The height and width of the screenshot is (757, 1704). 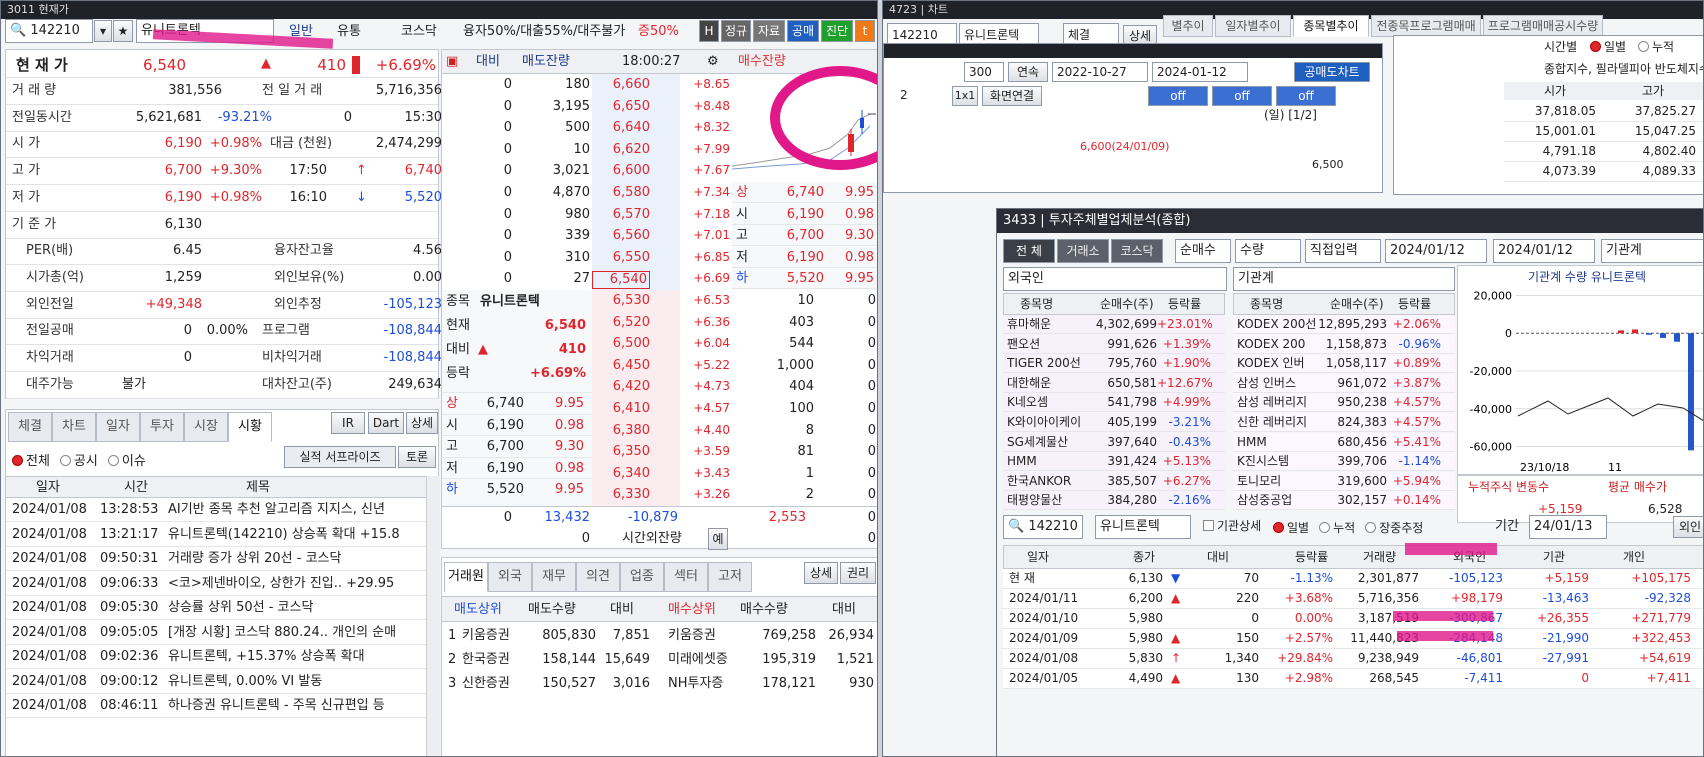 What do you see at coordinates (598, 577) in the screenshot?
I see `broker-tab-3: 의견` at bounding box center [598, 577].